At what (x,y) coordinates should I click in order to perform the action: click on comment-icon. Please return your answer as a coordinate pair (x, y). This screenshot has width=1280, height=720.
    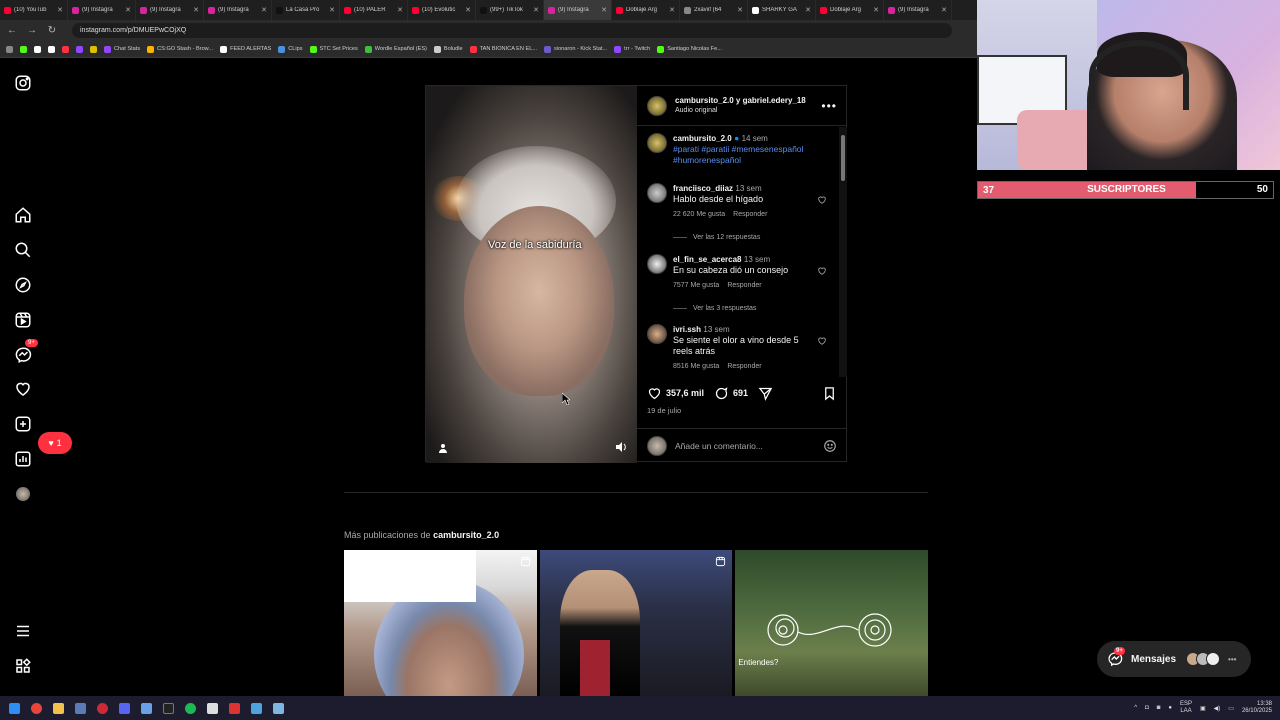
    Looking at the image, I should click on (721, 393).